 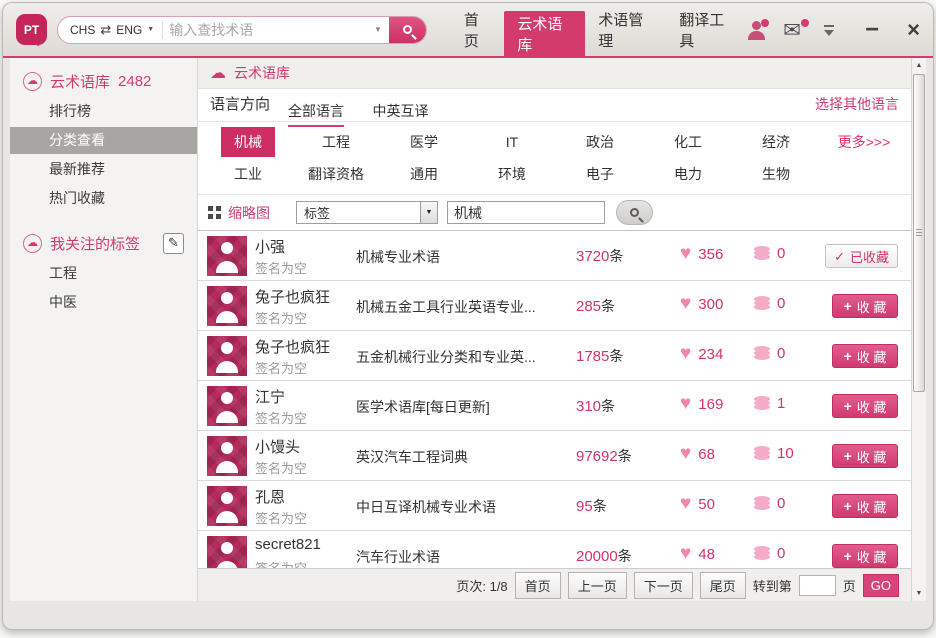 What do you see at coordinates (103, 81) in the screenshot?
I see `sidebar-section-library: 云术语库 2482` at bounding box center [103, 81].